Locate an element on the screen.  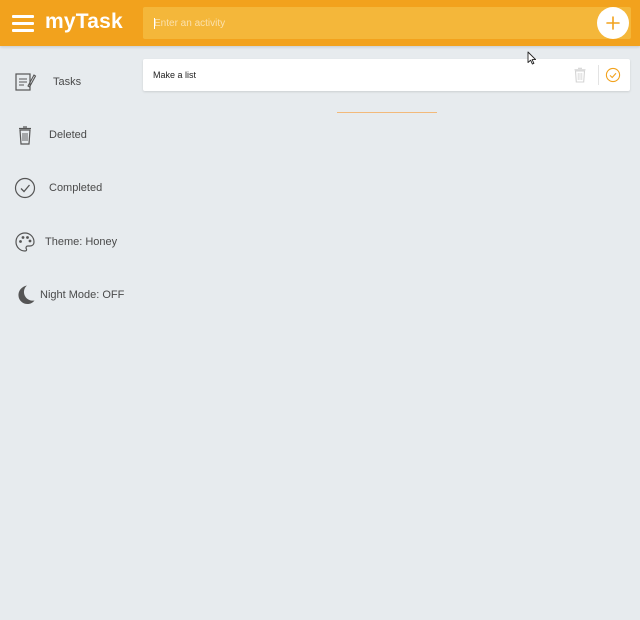
top-app-bar: myTask is located at coordinates (320, 23).